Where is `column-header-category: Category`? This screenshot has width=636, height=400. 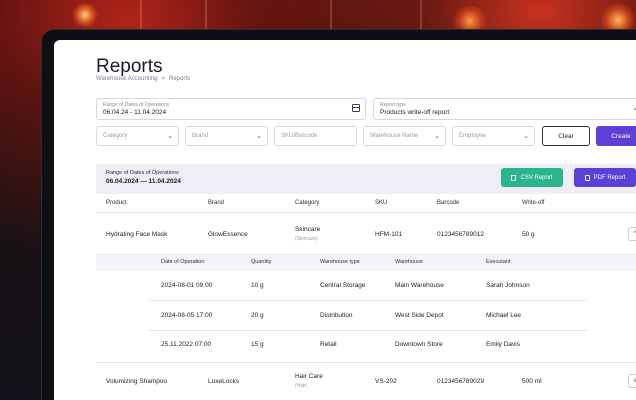 column-header-category: Category is located at coordinates (307, 203).